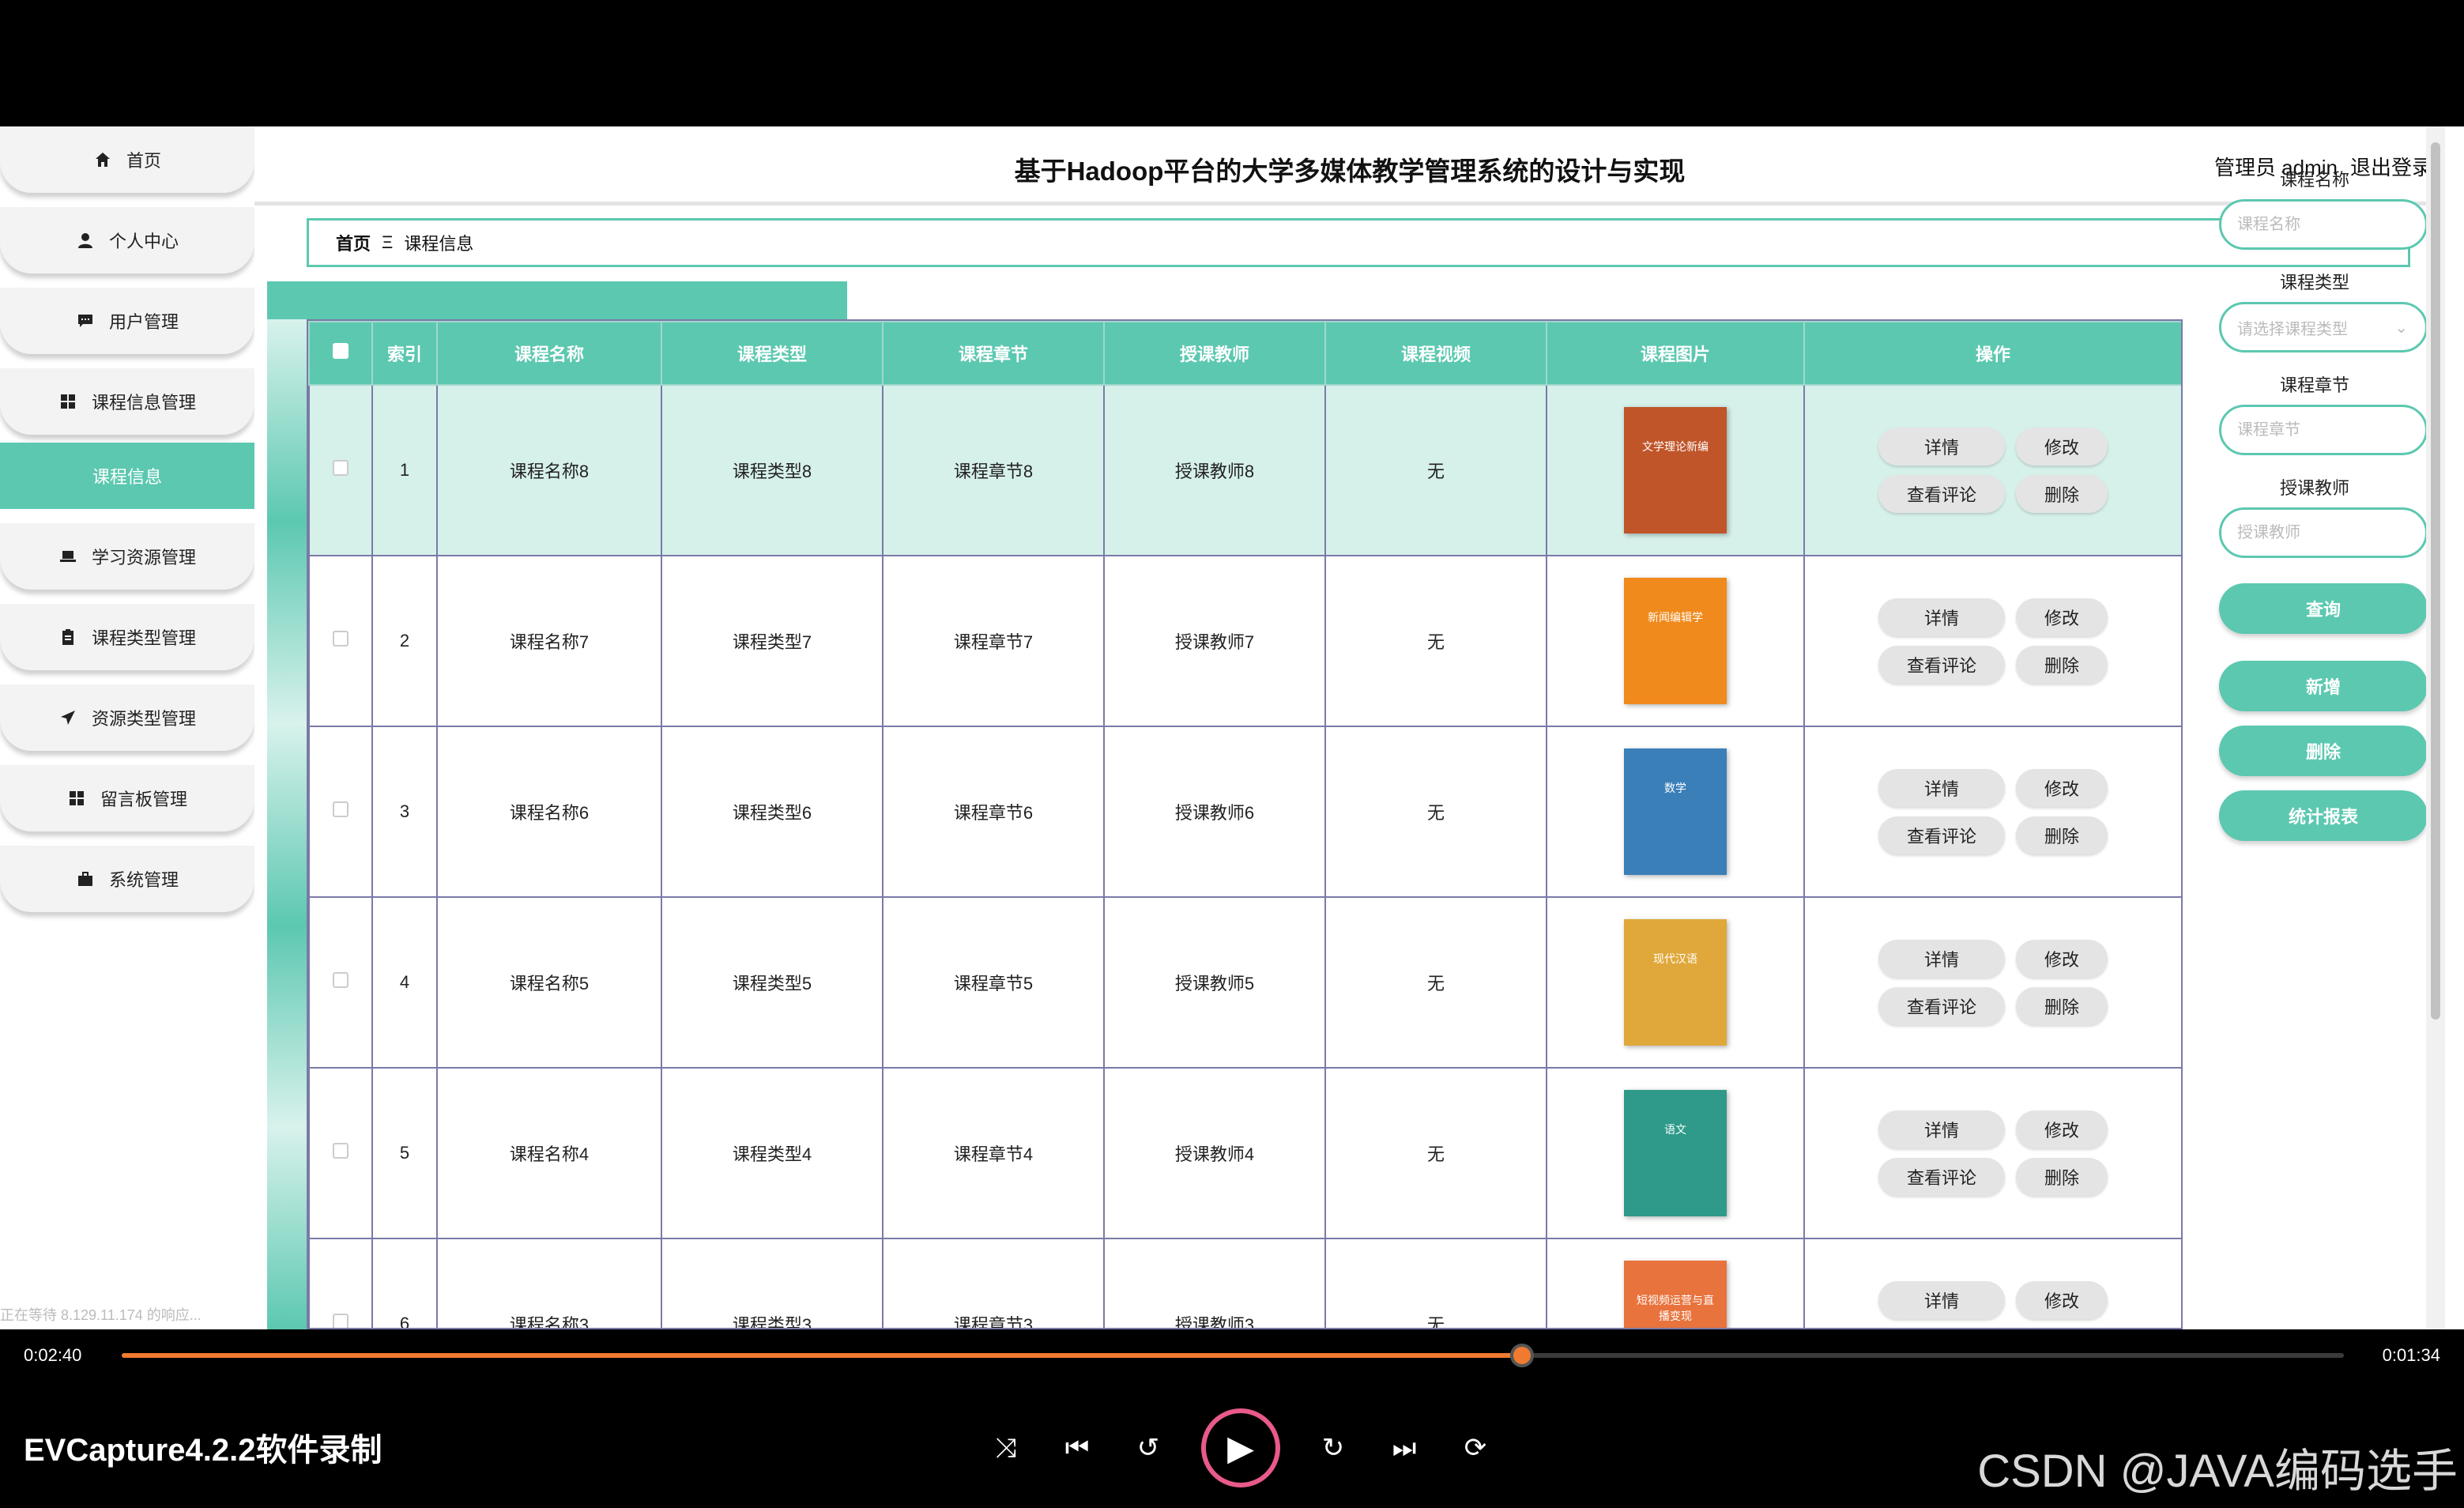  Describe the element at coordinates (2323, 751) in the screenshot. I see `batch-delete-button: 删除` at that location.